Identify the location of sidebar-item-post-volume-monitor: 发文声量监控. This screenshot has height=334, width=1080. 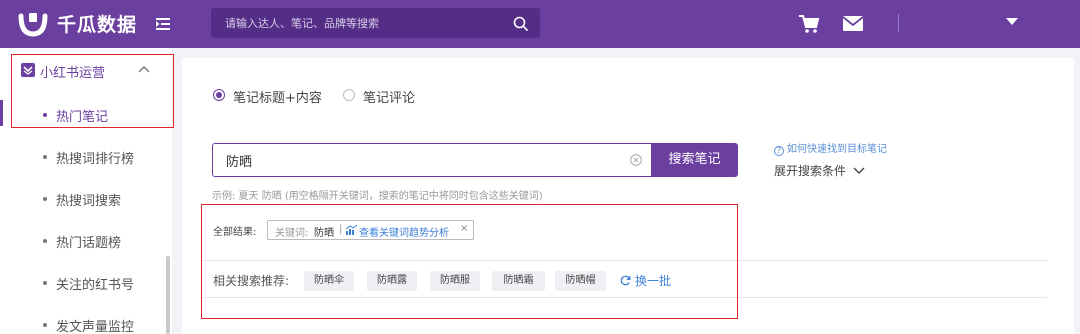
(86, 322).